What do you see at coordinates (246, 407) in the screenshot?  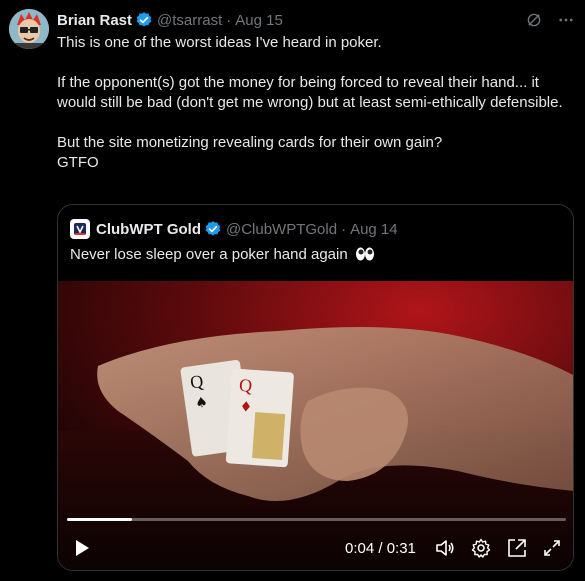 I see `diamond-suit-icon: ♦` at bounding box center [246, 407].